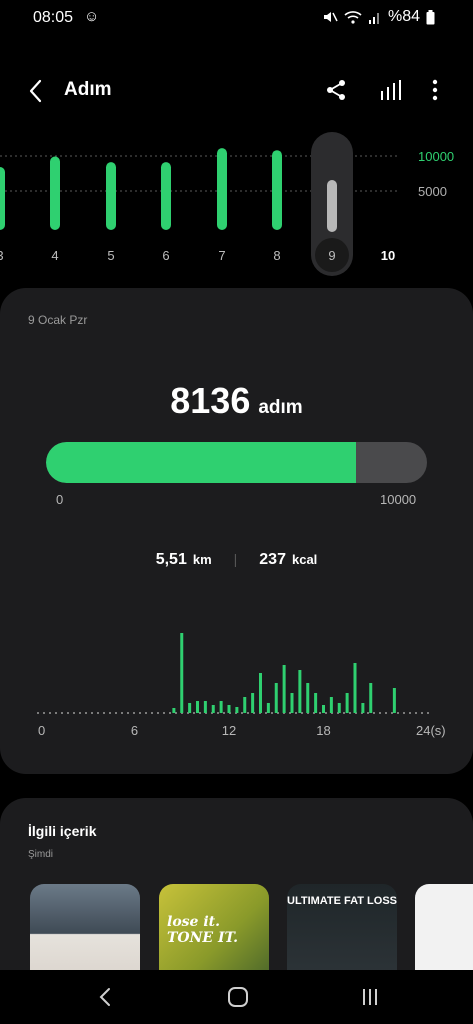 The height and width of the screenshot is (1024, 473). Describe the element at coordinates (58, 320) in the screenshot. I see `summary-date: 9 Ocak Pzr` at that location.